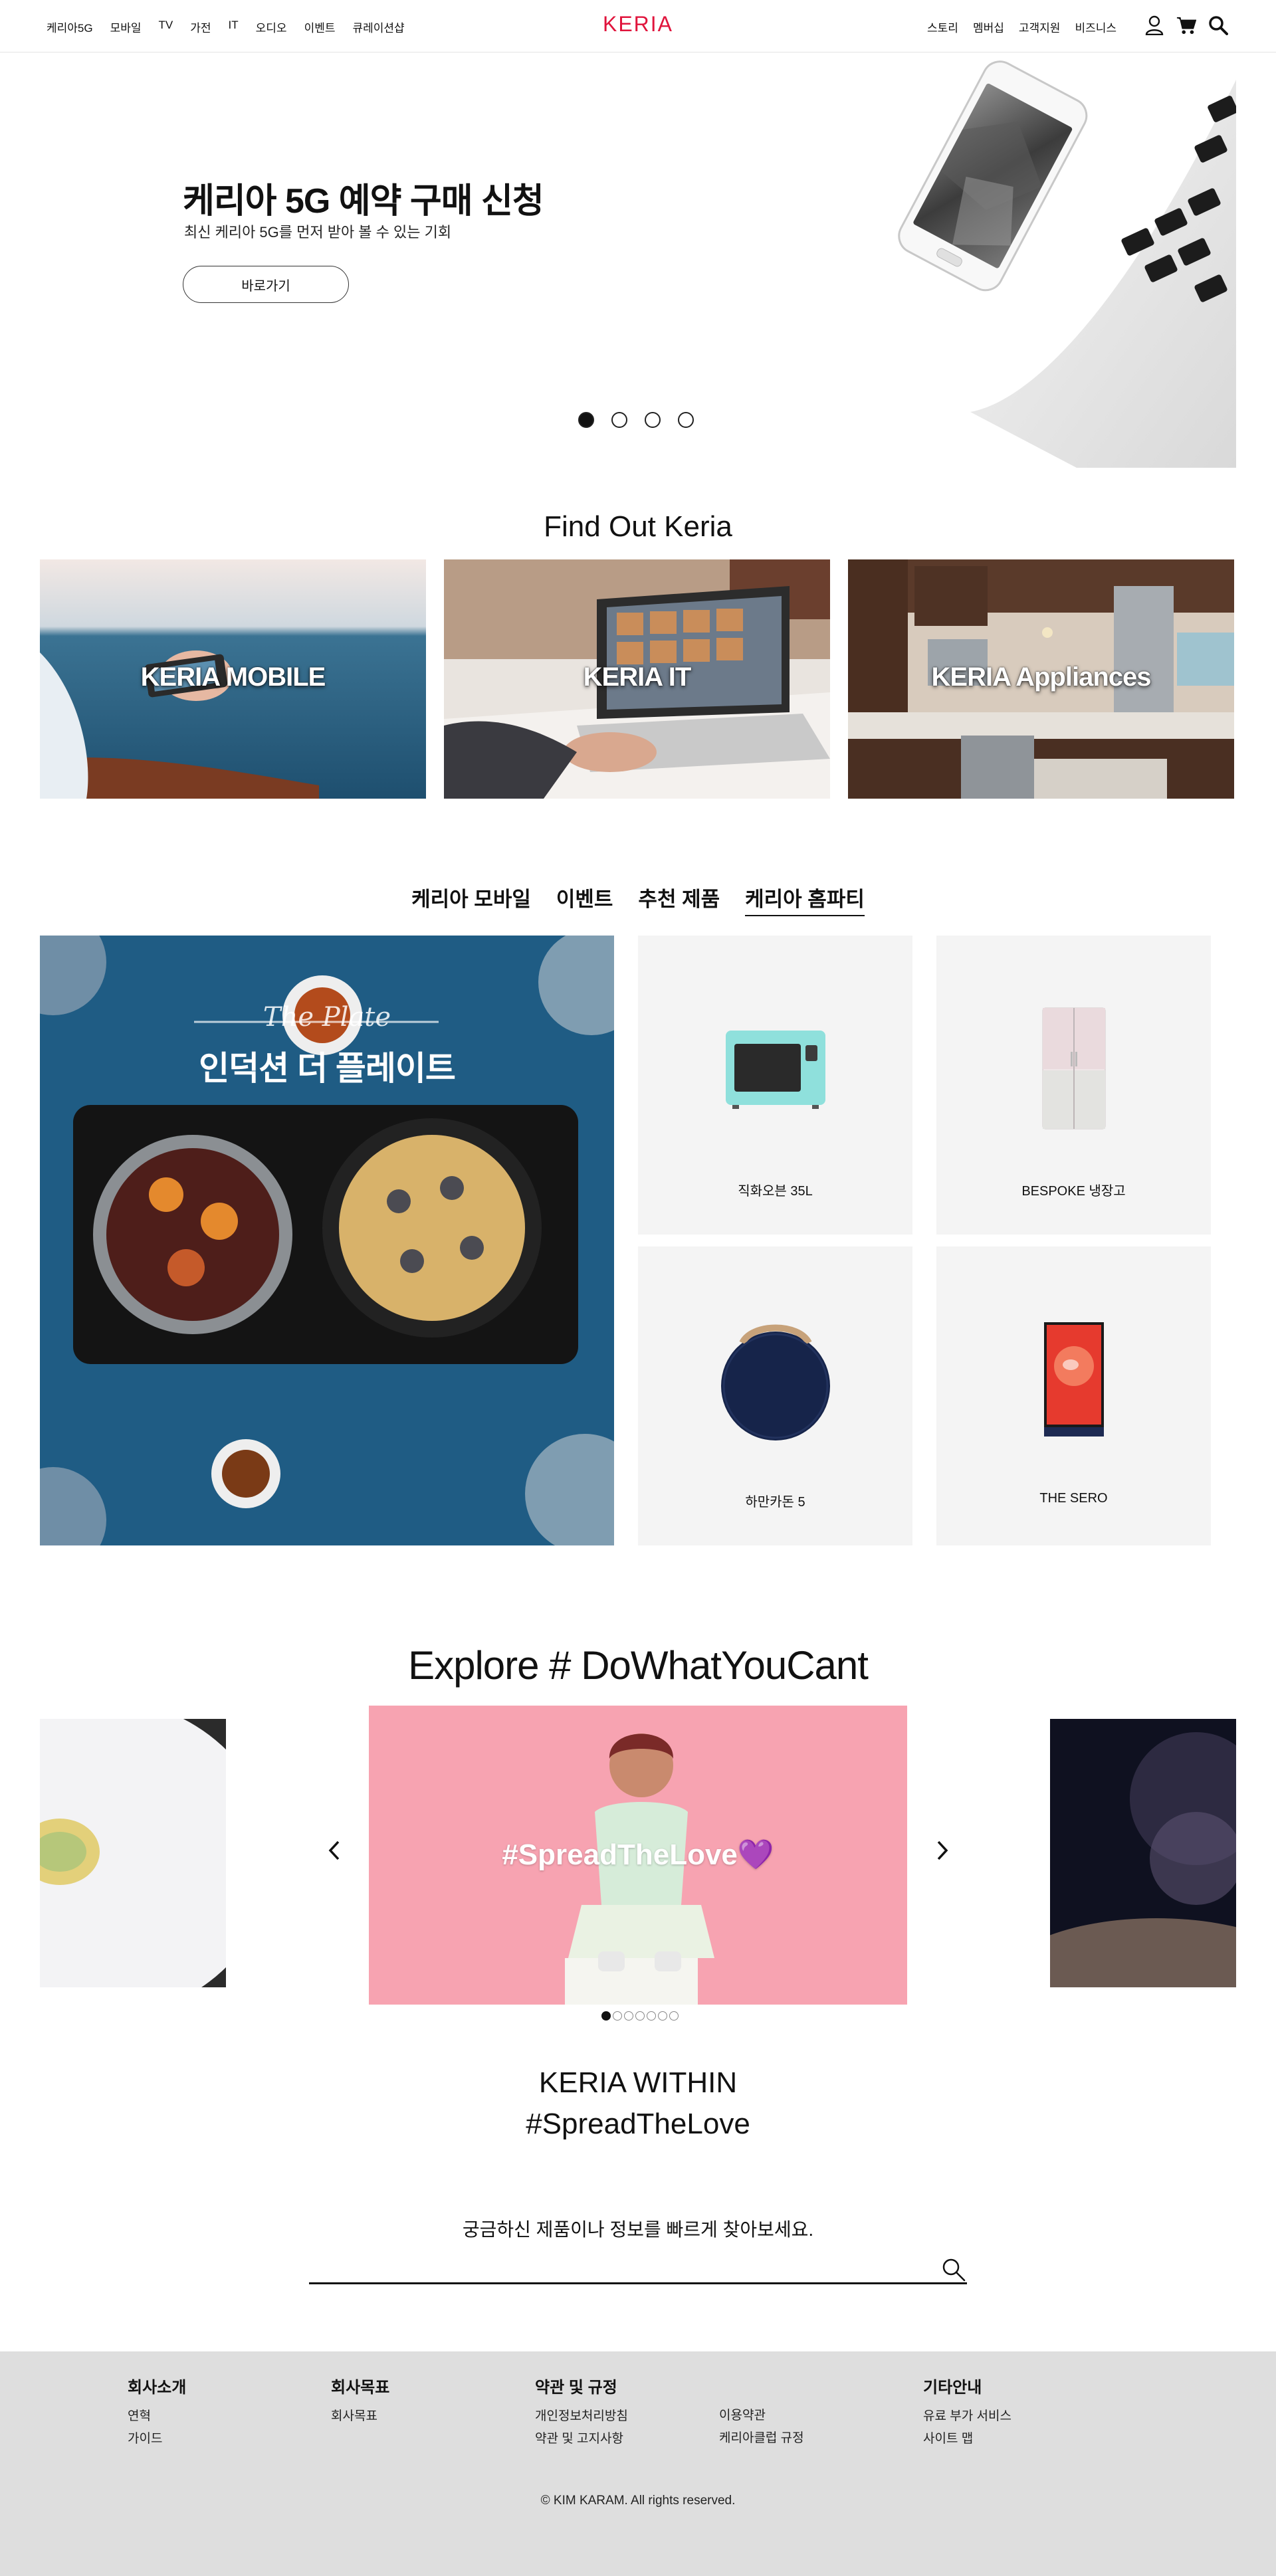 The height and width of the screenshot is (2576, 1276). I want to click on footer-link: 사이트 맵, so click(967, 2439).